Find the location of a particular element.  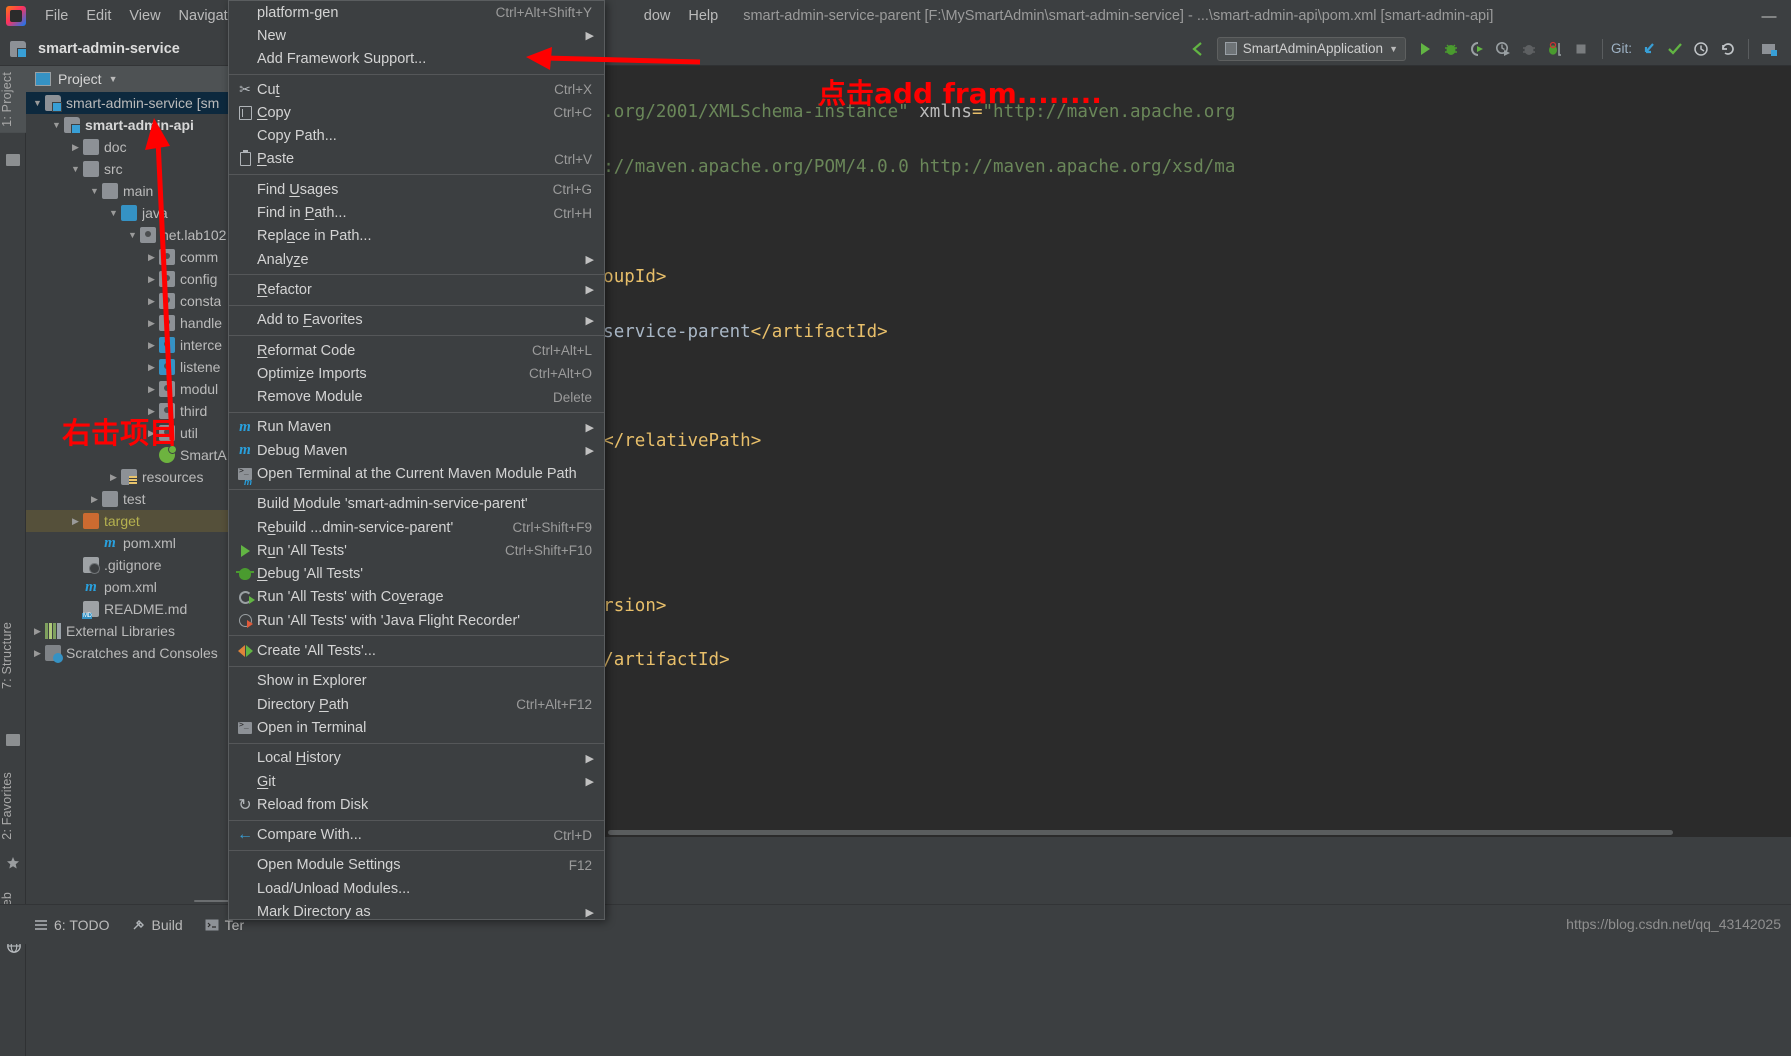

back-arrow-icon is located at coordinates (1198, 49).